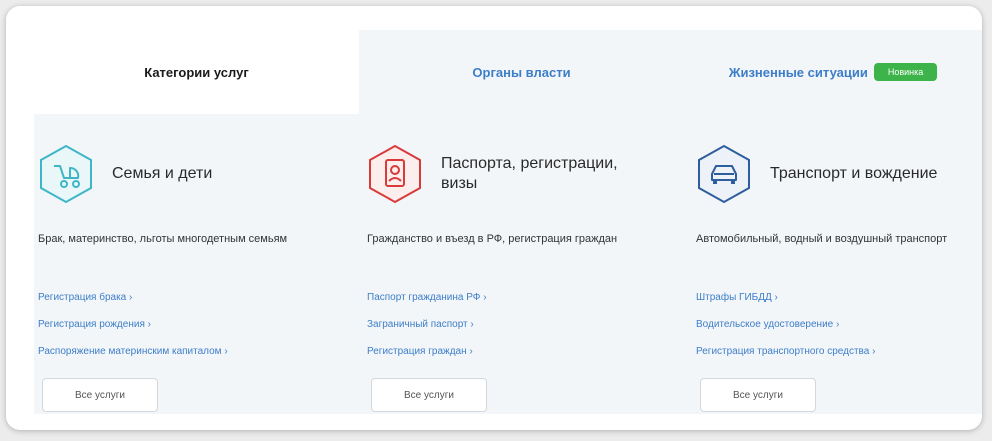 The image size is (992, 441). I want to click on new-badge: Новинка, so click(905, 72).